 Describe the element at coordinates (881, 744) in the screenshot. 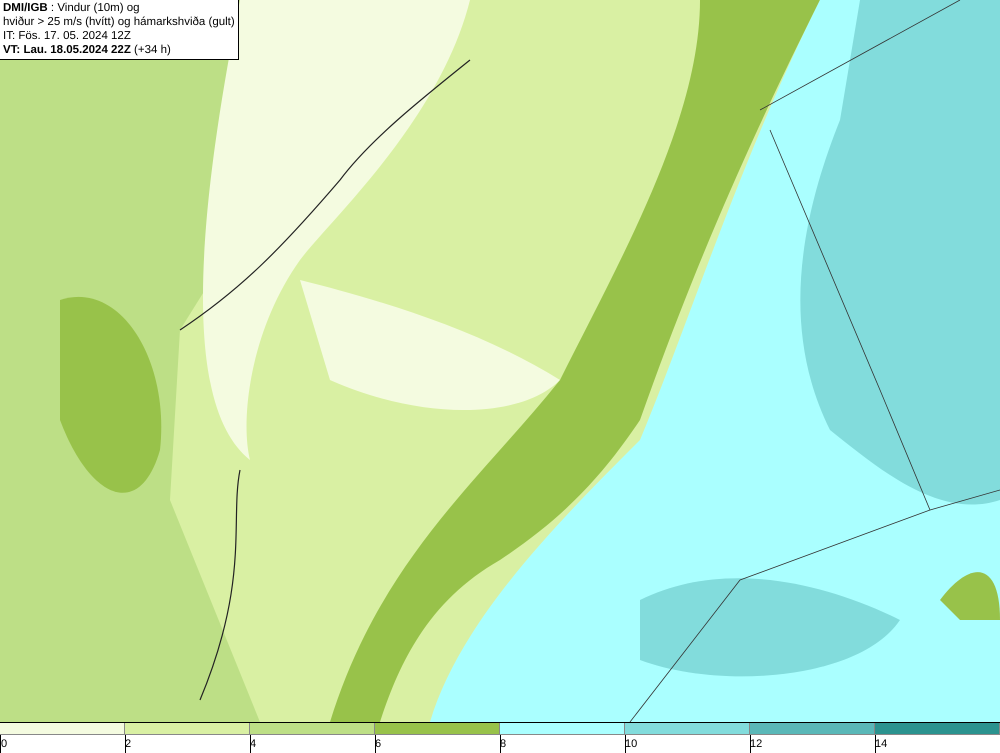

I see `legend-tick-label: 14` at that location.